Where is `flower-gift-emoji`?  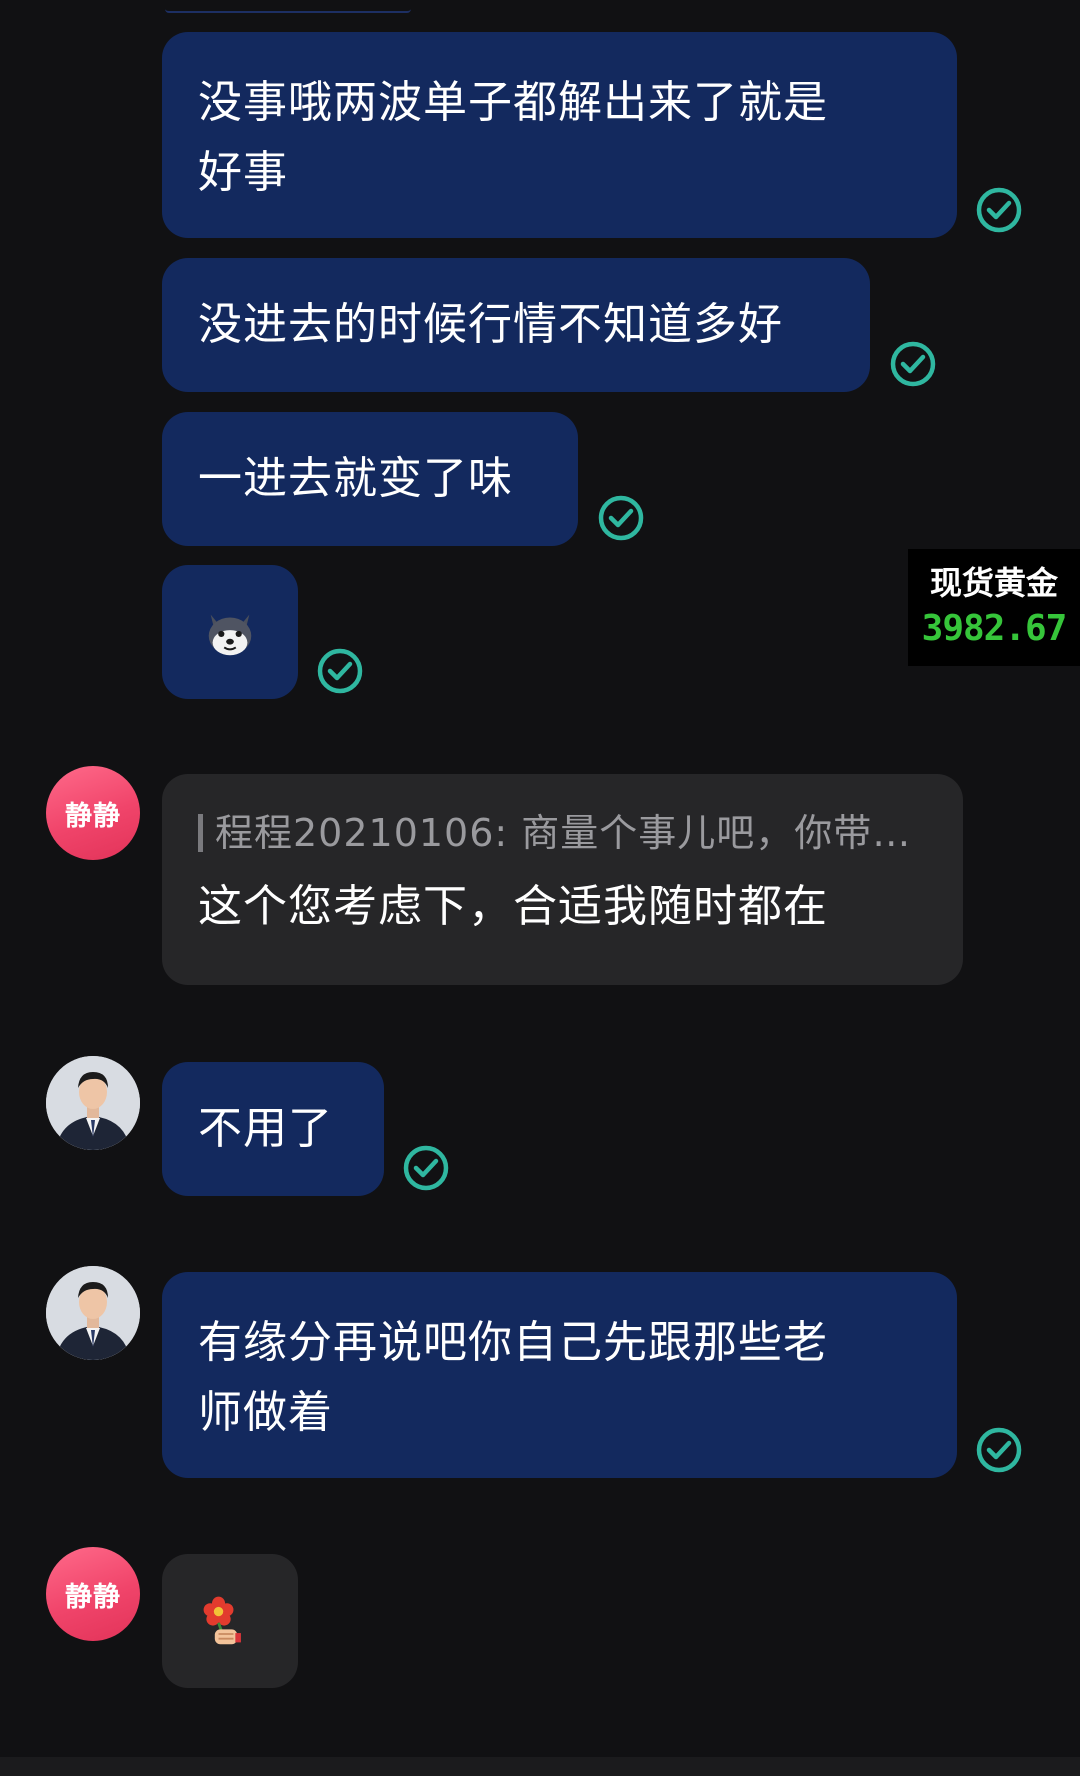
flower-gift-emoji is located at coordinates (222, 1620).